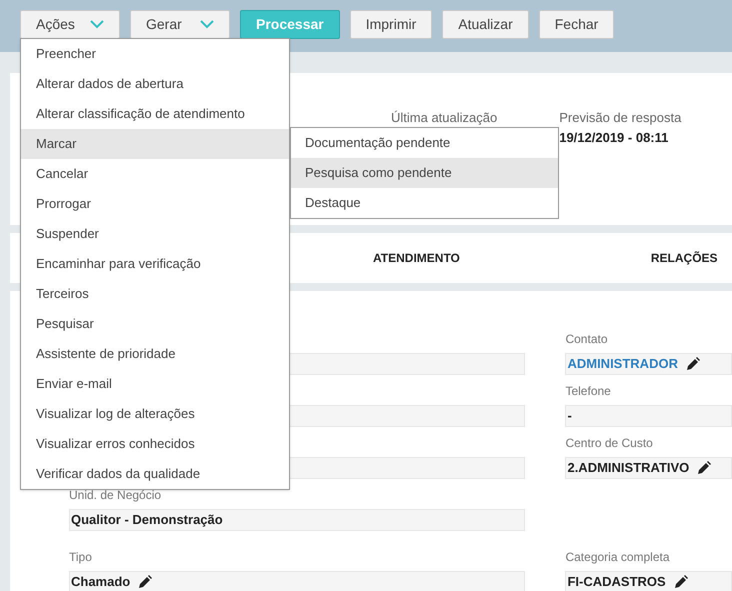 The image size is (732, 591). I want to click on field-label: Previsão de resposta, so click(620, 118).